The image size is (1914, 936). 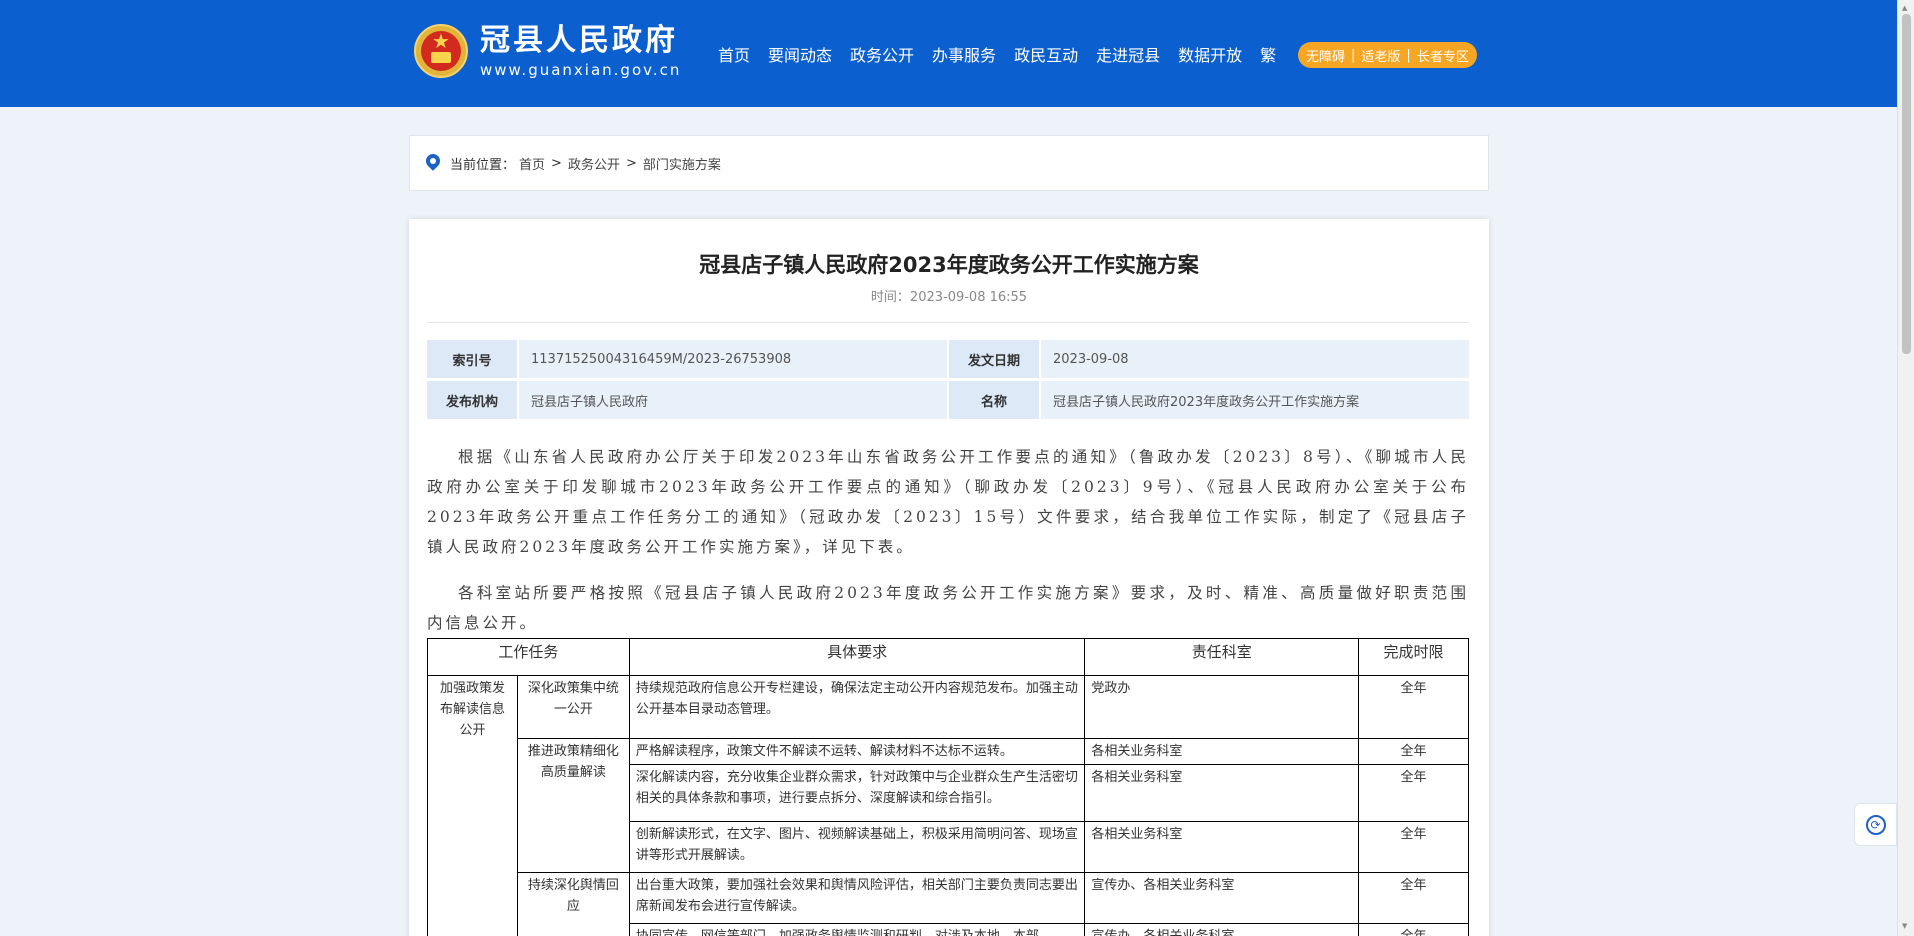 What do you see at coordinates (949, 297) in the screenshot?
I see `article-time: 时间：2023-09-08 16:55` at bounding box center [949, 297].